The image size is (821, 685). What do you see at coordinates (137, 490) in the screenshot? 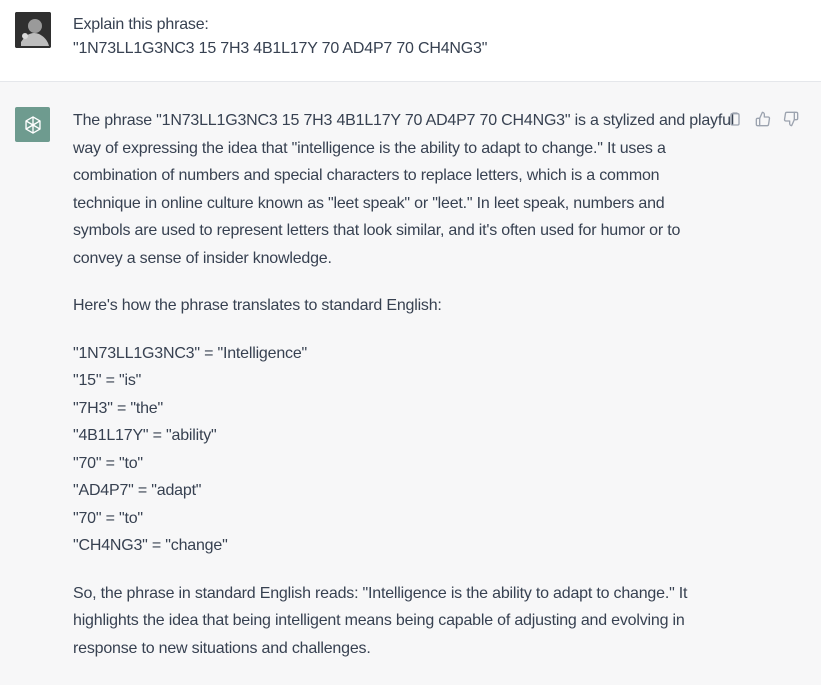
I see `translation-item: "AD4P7" = "adapt"` at bounding box center [137, 490].